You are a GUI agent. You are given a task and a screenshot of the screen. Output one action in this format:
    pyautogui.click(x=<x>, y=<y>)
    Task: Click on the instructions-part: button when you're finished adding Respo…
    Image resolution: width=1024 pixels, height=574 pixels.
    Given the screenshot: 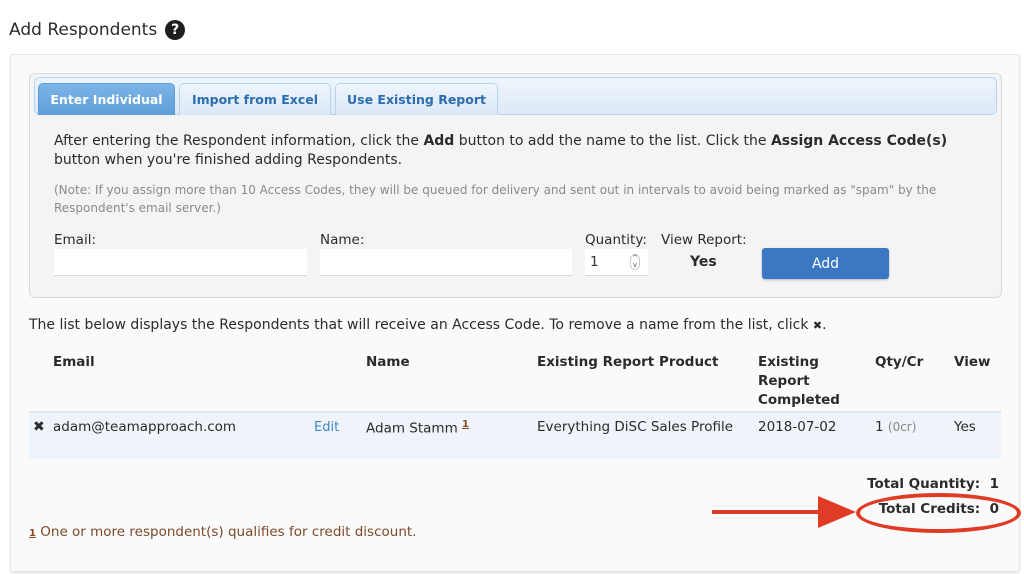 What is the action you would take?
    pyautogui.click(x=228, y=160)
    